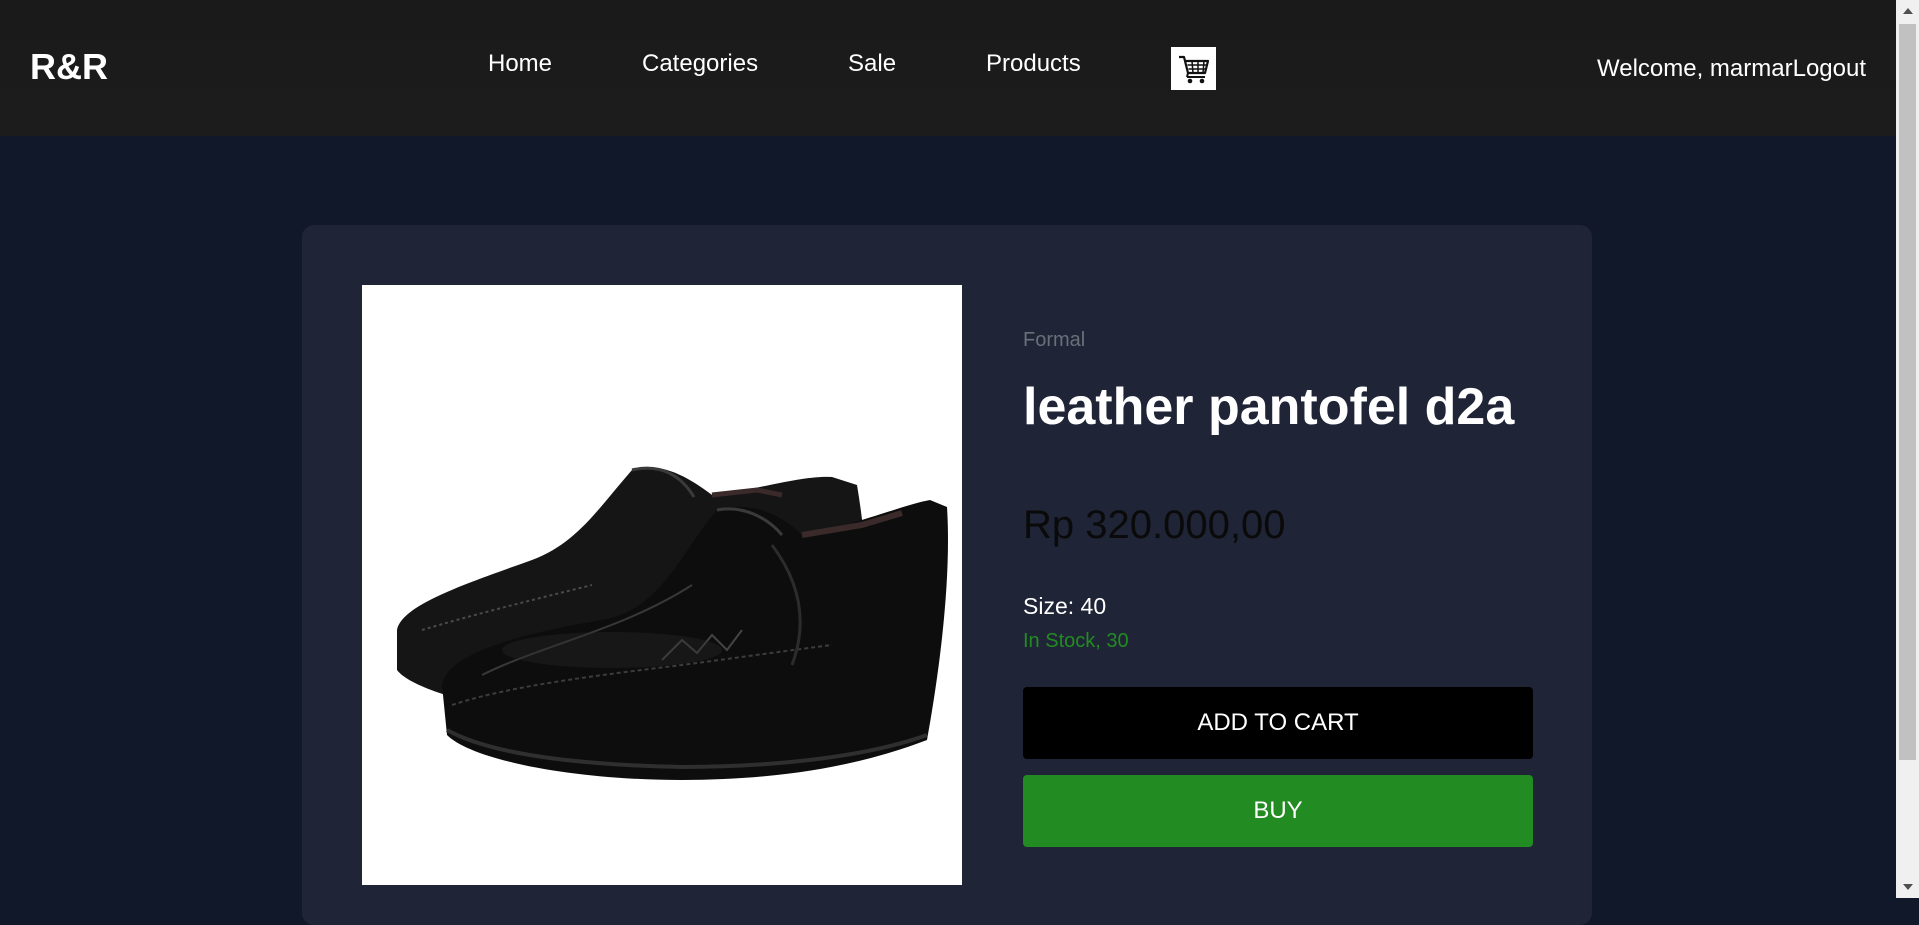 This screenshot has height=925, width=1919. Describe the element at coordinates (1054, 340) in the screenshot. I see `product-category: Formal` at that location.